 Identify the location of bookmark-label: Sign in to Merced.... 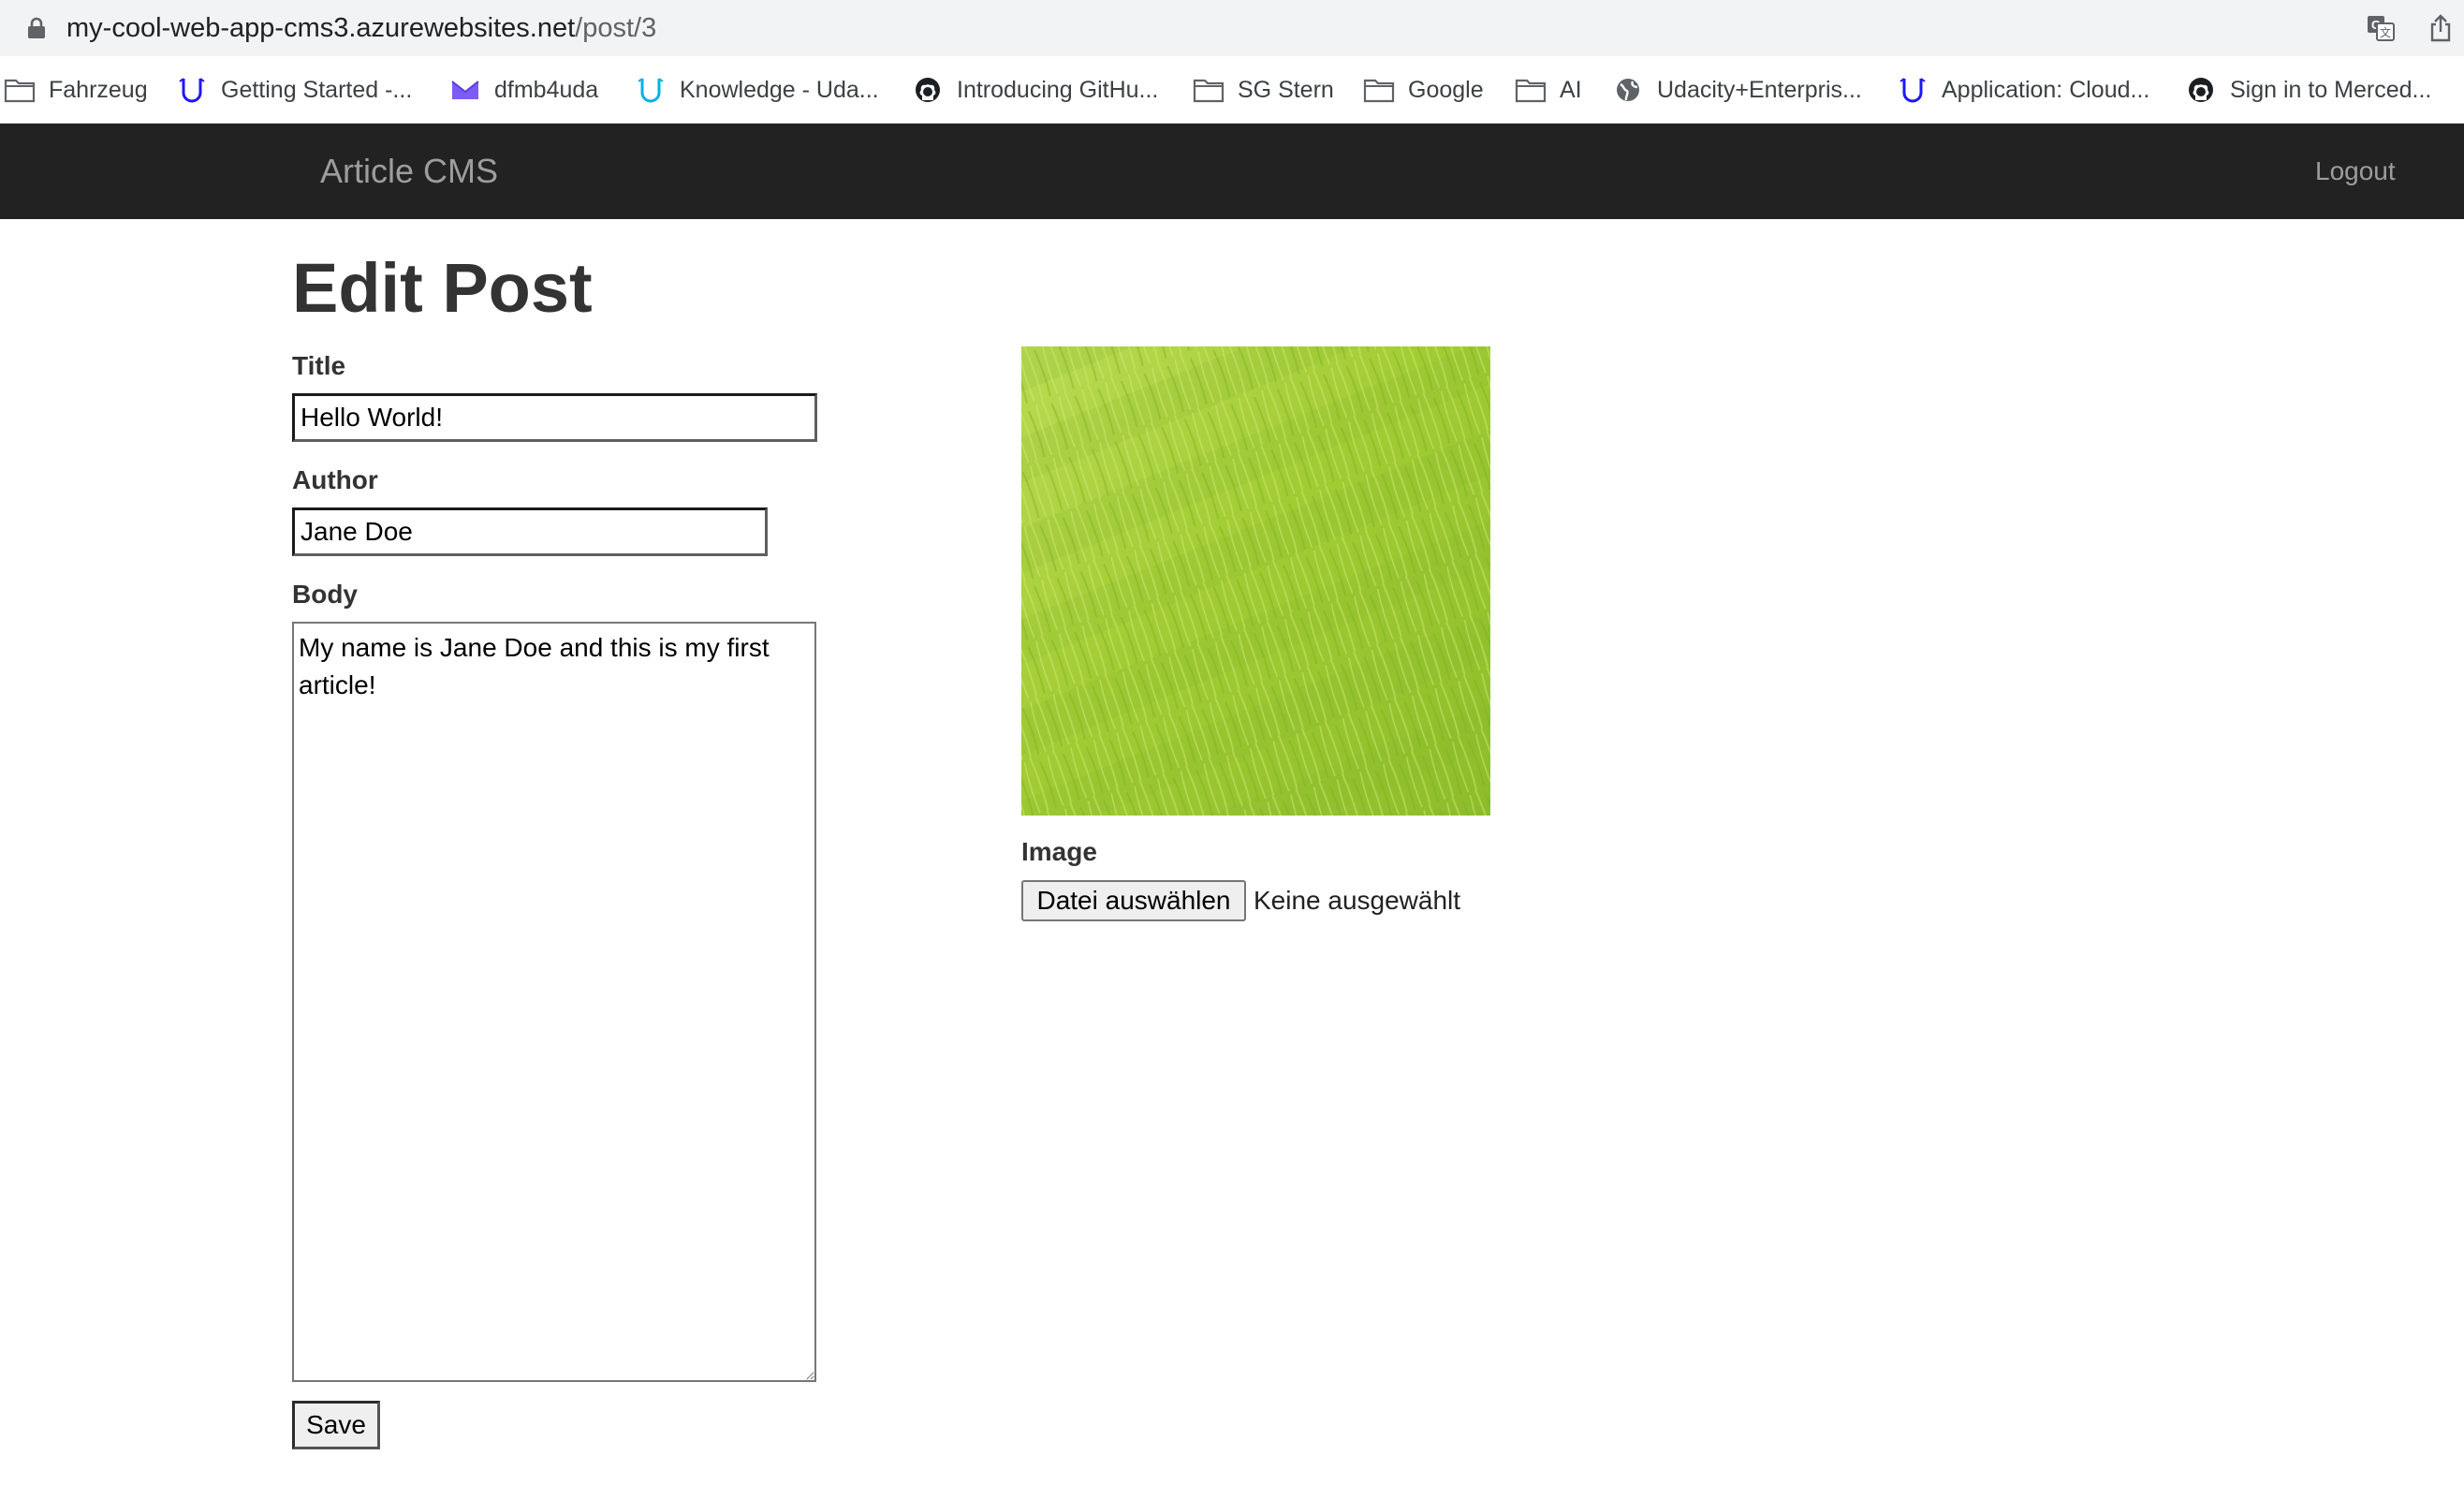
(2331, 89).